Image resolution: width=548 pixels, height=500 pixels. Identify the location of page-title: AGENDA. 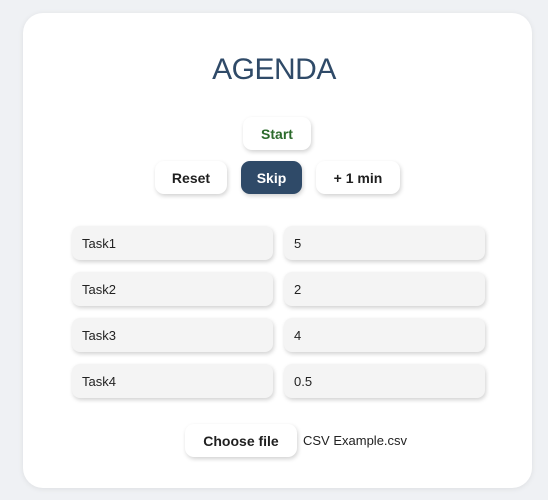
(274, 69).